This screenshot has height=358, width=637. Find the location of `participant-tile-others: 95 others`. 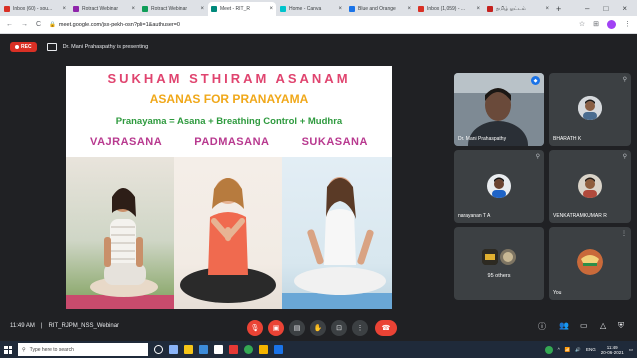

participant-tile-others: 95 others is located at coordinates (499, 263).